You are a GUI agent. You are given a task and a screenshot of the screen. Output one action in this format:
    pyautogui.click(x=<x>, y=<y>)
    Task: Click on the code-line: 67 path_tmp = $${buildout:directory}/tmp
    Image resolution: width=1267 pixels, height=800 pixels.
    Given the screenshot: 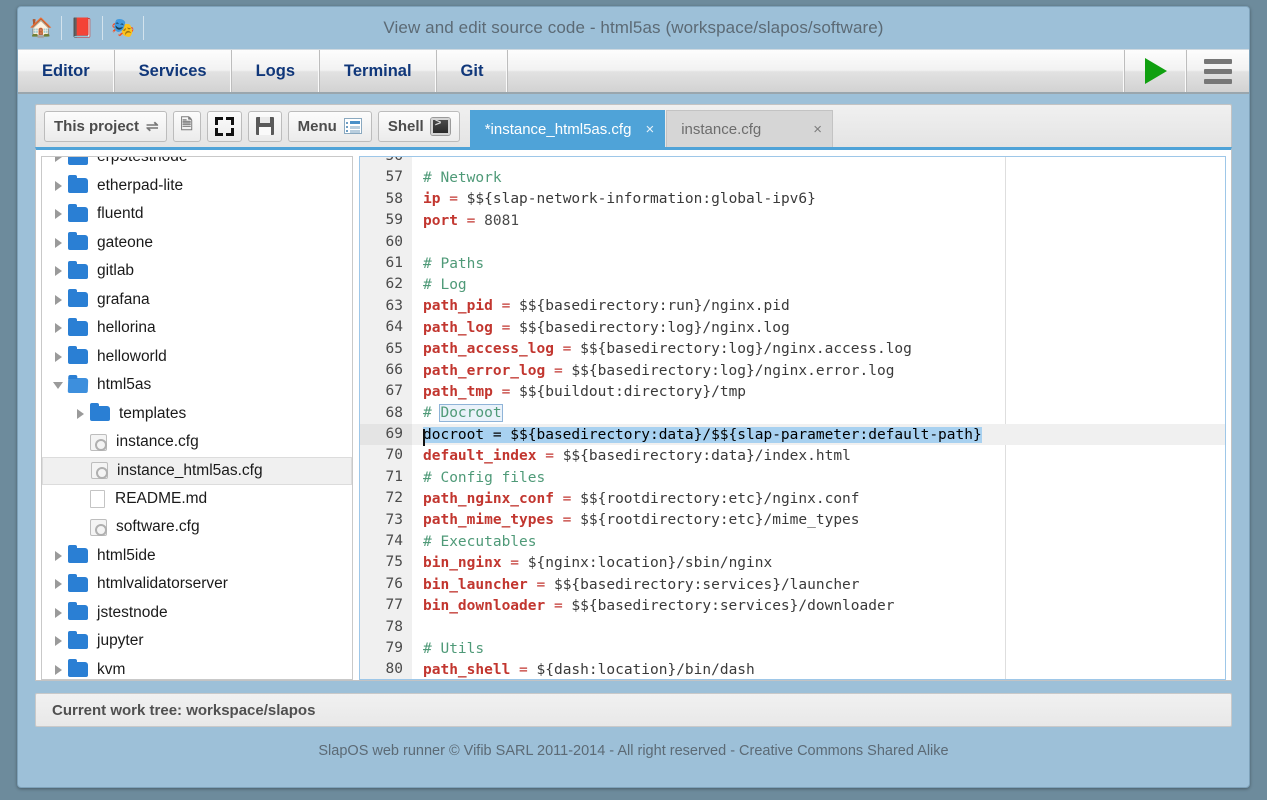 What is the action you would take?
    pyautogui.click(x=792, y=392)
    